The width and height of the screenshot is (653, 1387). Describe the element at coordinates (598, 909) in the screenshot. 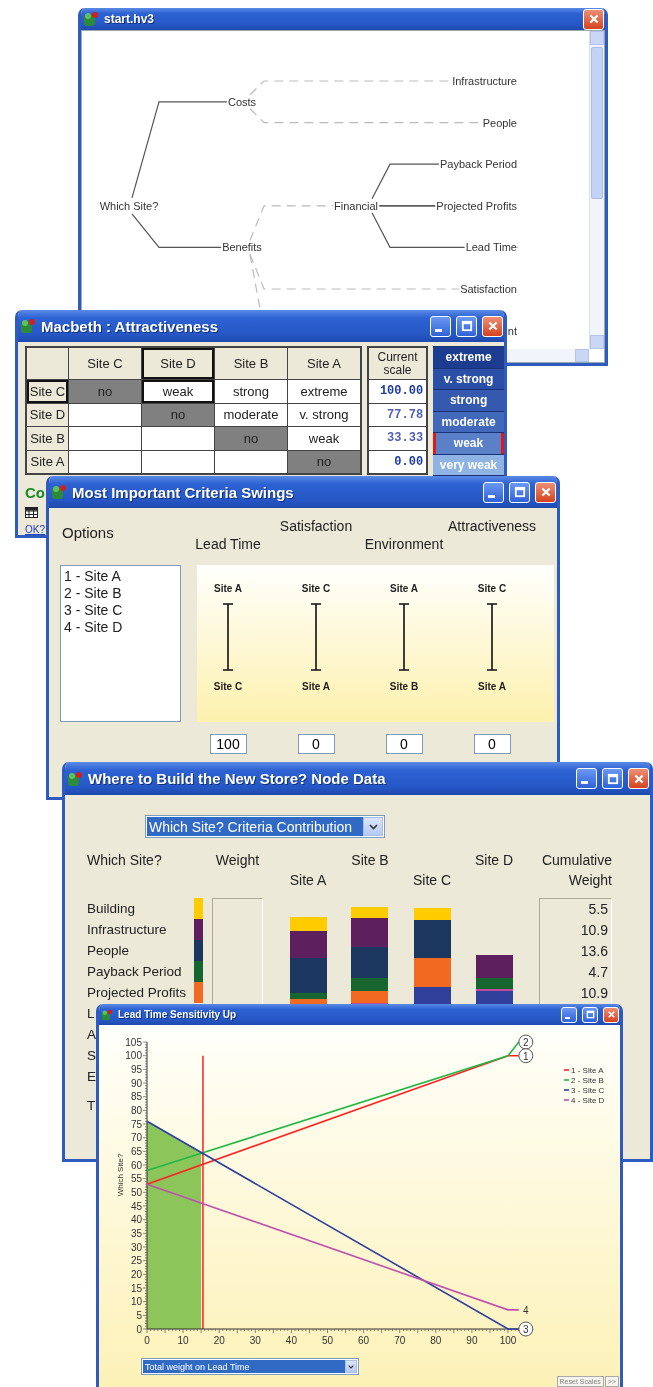

I see `cumulative-value: 5.5` at that location.